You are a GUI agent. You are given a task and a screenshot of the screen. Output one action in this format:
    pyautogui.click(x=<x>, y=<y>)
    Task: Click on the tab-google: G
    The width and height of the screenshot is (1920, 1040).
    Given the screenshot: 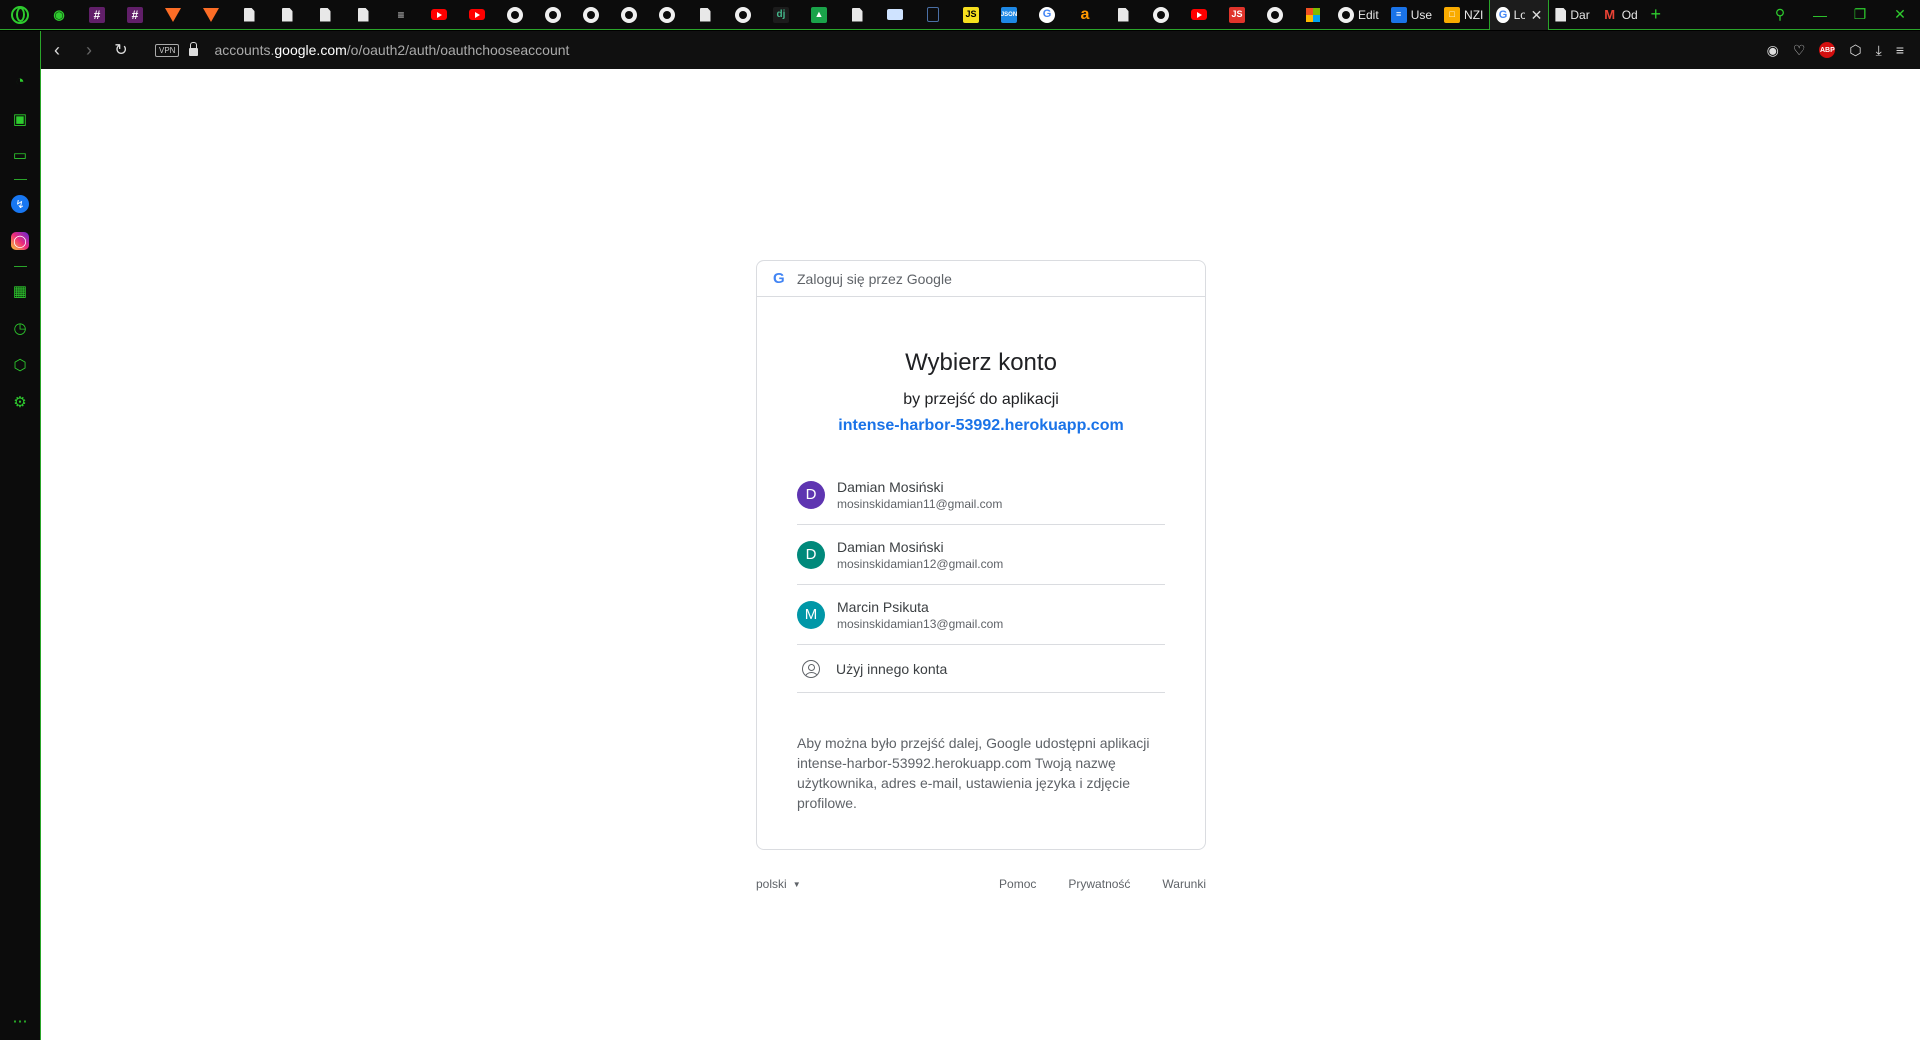 What is the action you would take?
    pyautogui.click(x=1047, y=15)
    